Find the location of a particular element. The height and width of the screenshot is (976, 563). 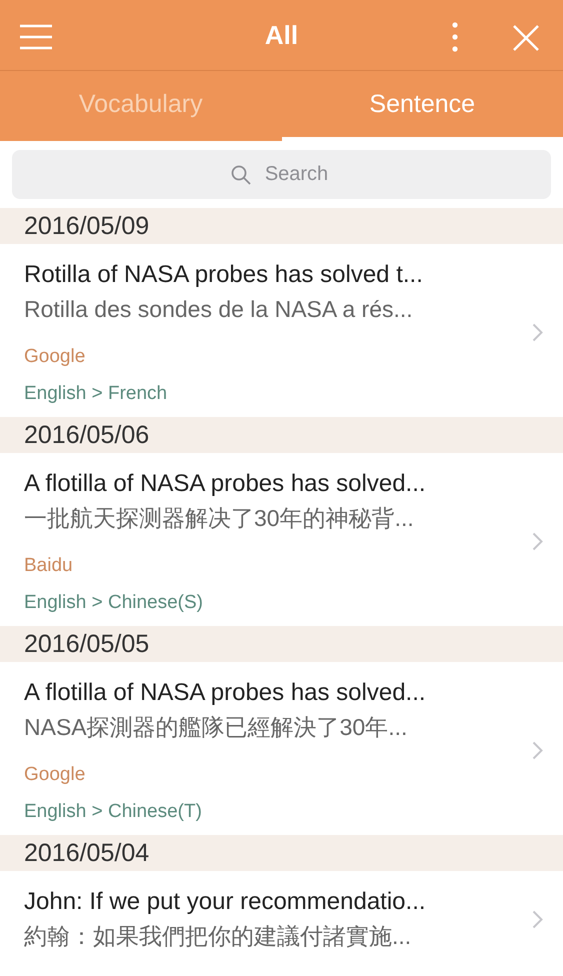

date-header: 2016/05/04 is located at coordinates (281, 853).